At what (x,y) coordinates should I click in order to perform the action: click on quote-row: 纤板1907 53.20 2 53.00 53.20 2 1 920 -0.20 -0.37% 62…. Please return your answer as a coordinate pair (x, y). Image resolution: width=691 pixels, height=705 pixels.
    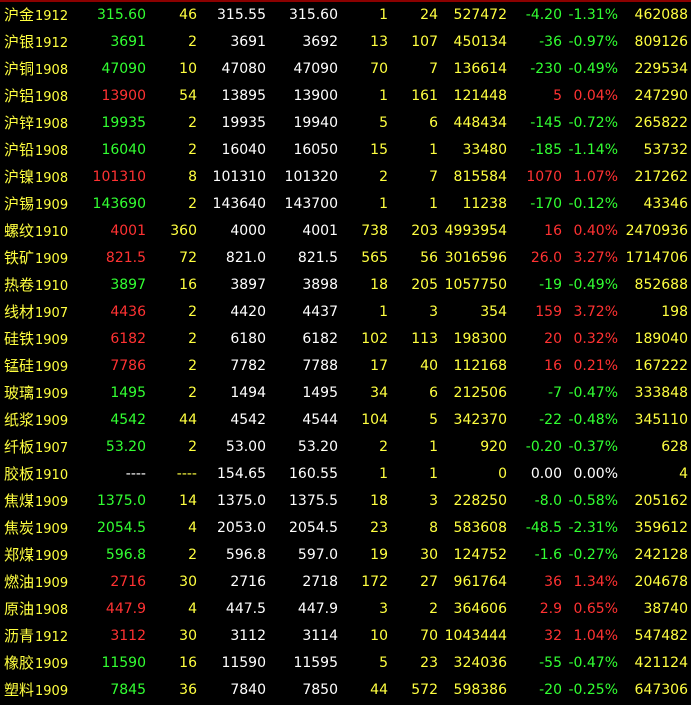
    Looking at the image, I should click on (345, 447).